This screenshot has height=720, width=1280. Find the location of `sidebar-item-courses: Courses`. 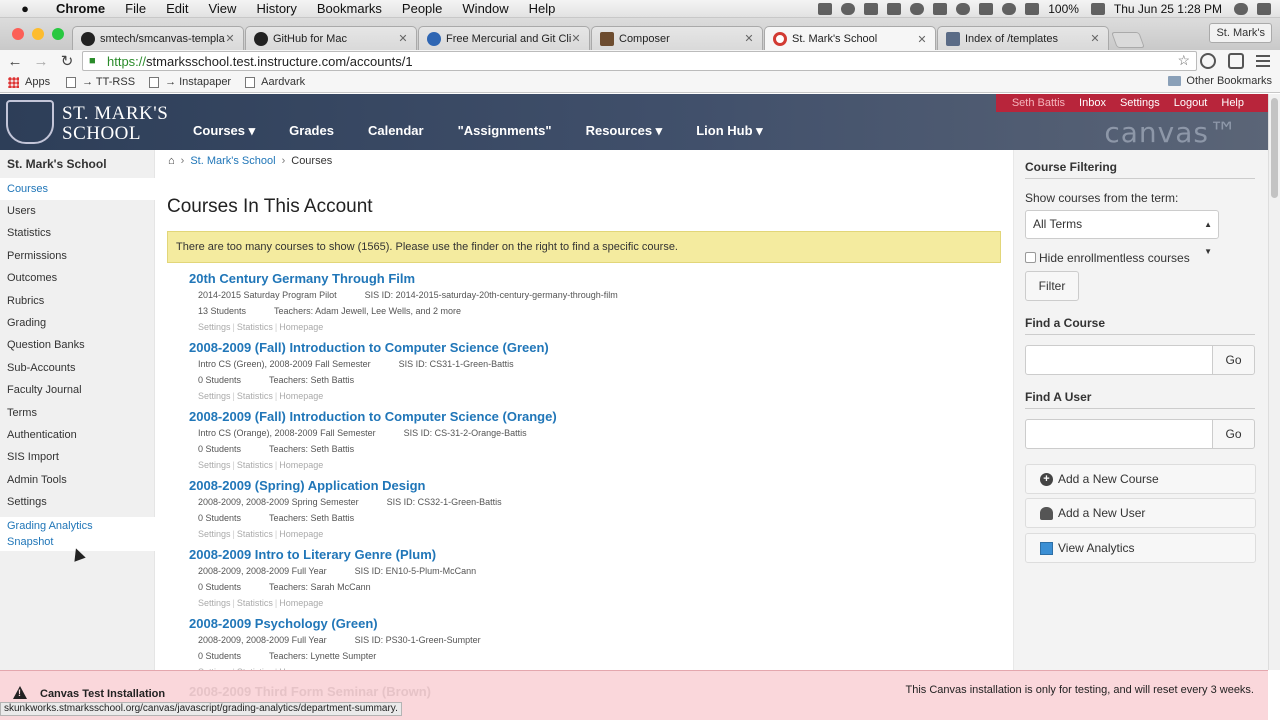

sidebar-item-courses: Courses is located at coordinates (77, 189).